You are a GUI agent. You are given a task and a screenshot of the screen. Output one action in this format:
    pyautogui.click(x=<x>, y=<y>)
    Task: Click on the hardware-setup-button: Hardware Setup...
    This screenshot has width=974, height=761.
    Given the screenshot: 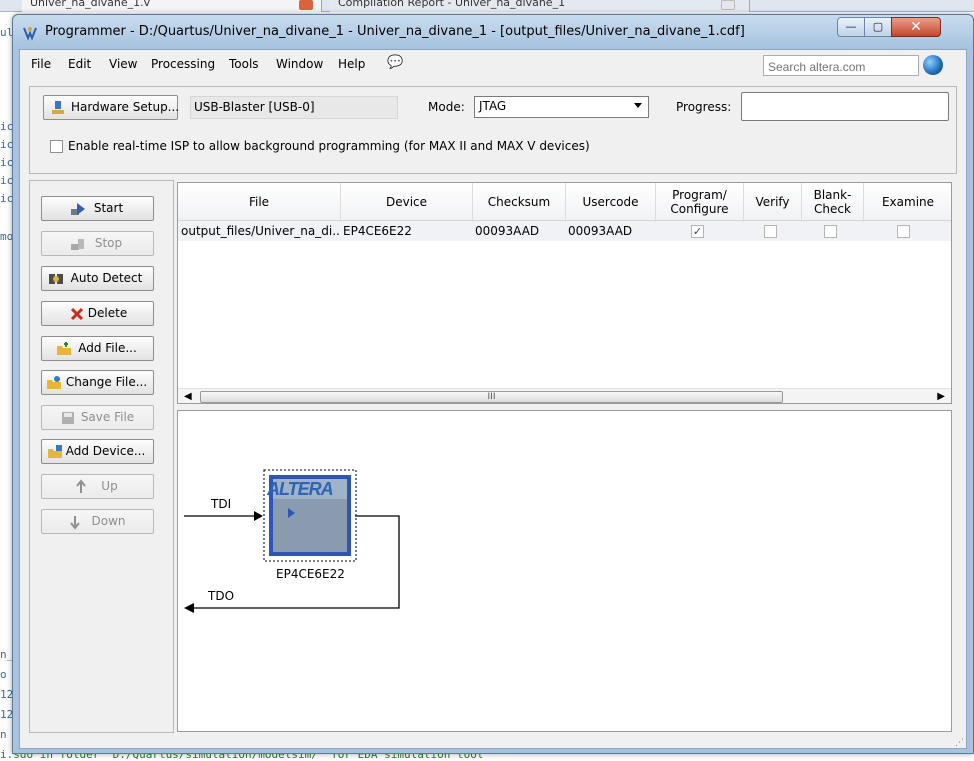 What is the action you would take?
    pyautogui.click(x=111, y=107)
    